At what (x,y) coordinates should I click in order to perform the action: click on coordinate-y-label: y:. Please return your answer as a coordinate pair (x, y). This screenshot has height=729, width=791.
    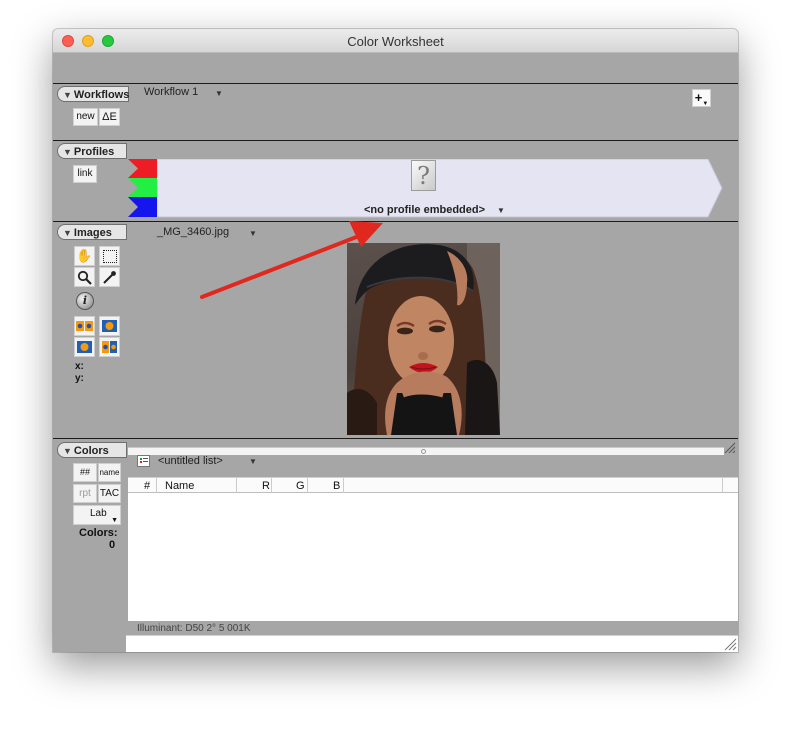
    Looking at the image, I should click on (79, 378).